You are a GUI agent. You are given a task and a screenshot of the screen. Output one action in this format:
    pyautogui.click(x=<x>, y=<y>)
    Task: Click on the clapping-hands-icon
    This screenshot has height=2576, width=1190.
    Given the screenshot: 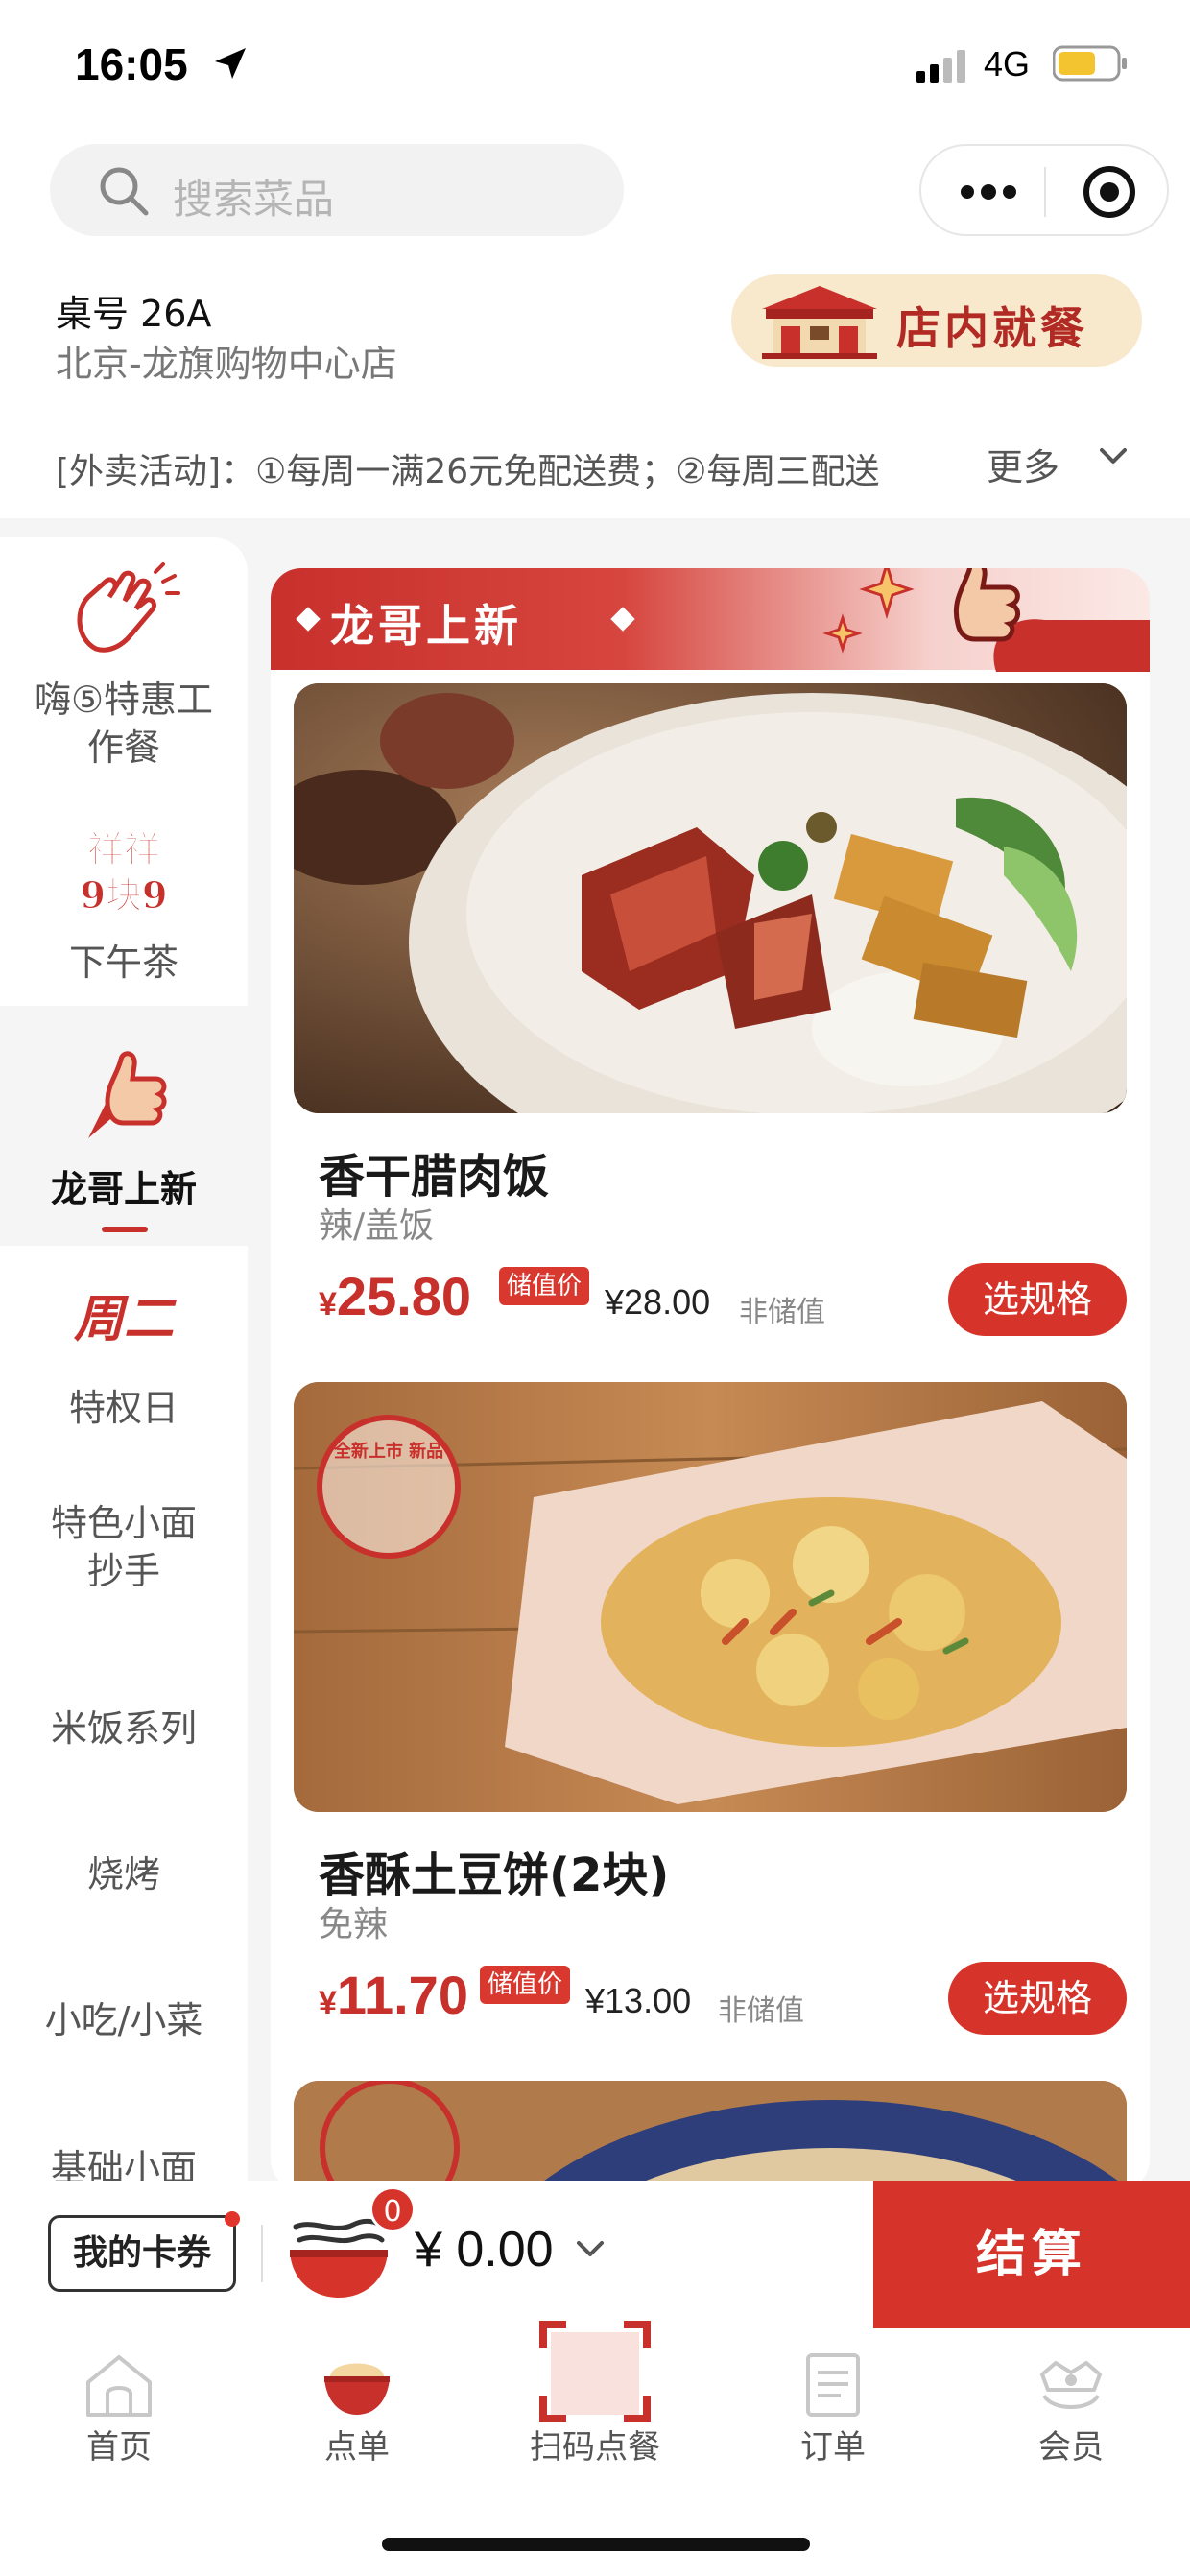 What is the action you would take?
    pyautogui.click(x=129, y=607)
    